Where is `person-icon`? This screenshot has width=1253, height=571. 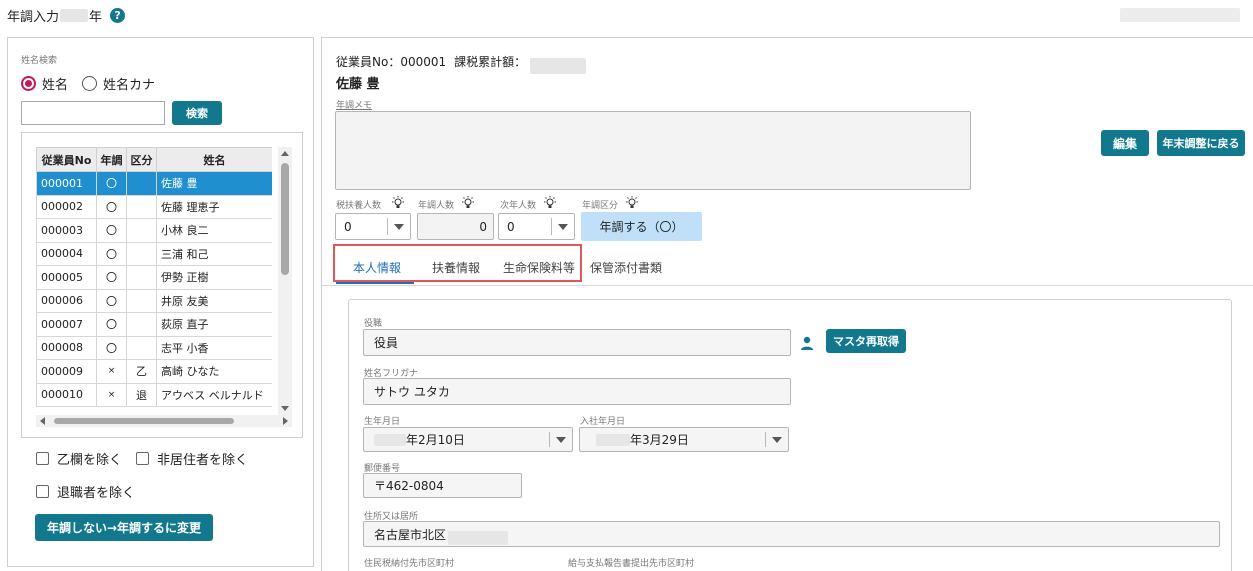
person-icon is located at coordinates (807, 344).